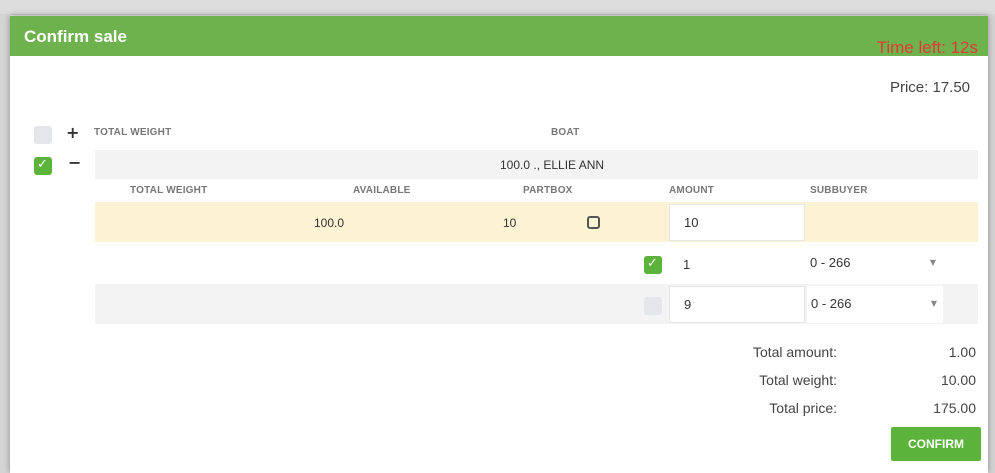 The width and height of the screenshot is (995, 473). Describe the element at coordinates (499, 36) in the screenshot. I see `modal-header: Confirm sale Time left: 12s` at that location.